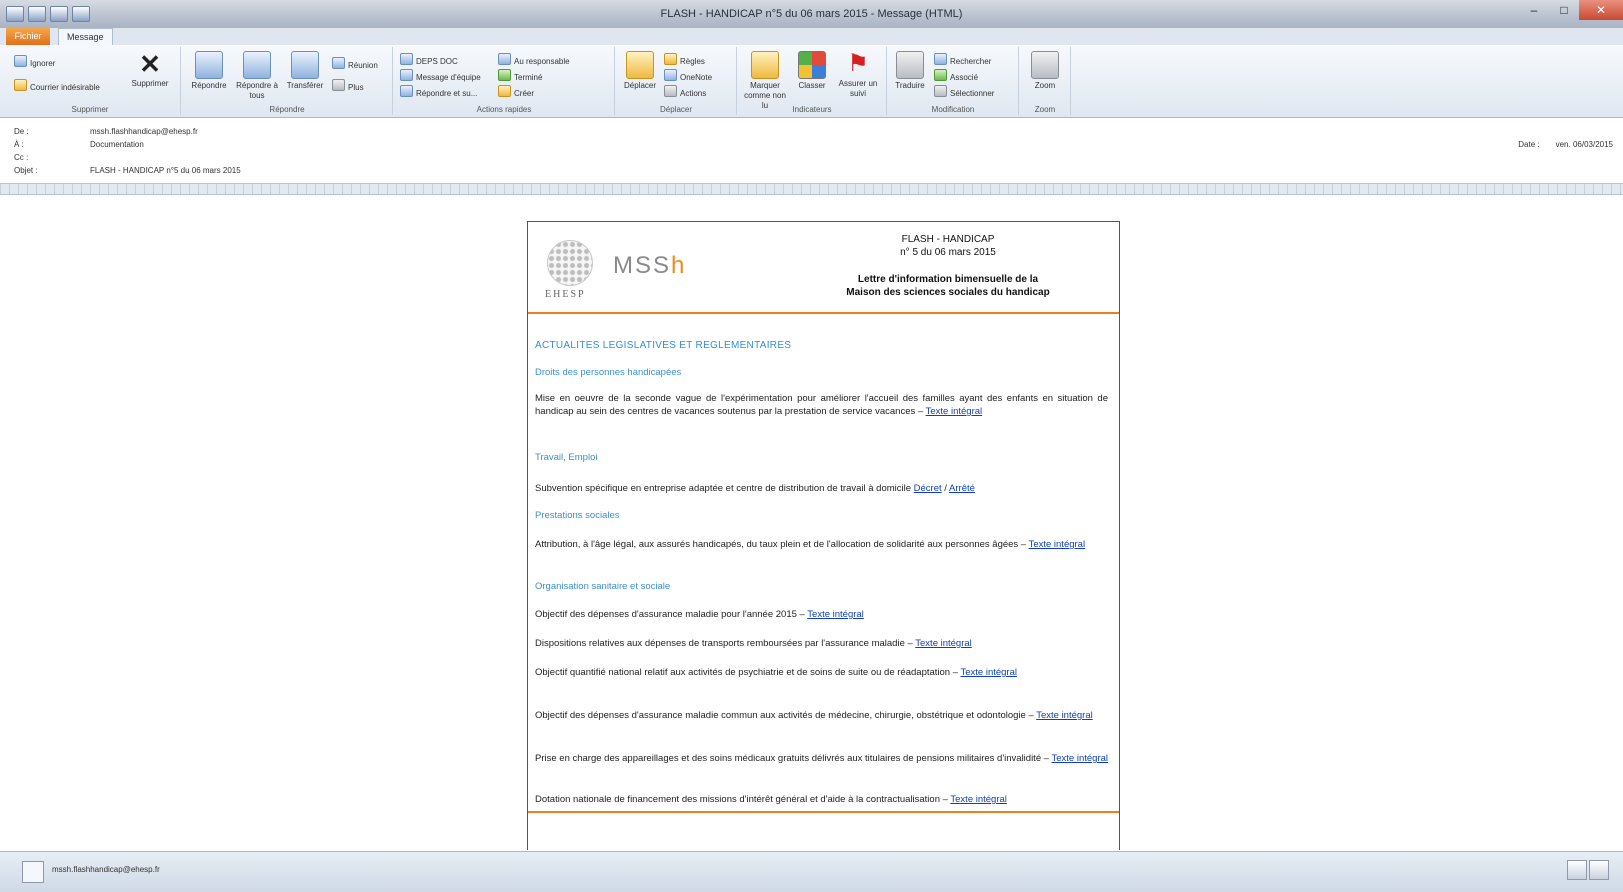 Image resolution: width=1623 pixels, height=892 pixels. What do you see at coordinates (962, 60) in the screenshot?
I see `find-button: Rechercher` at bounding box center [962, 60].